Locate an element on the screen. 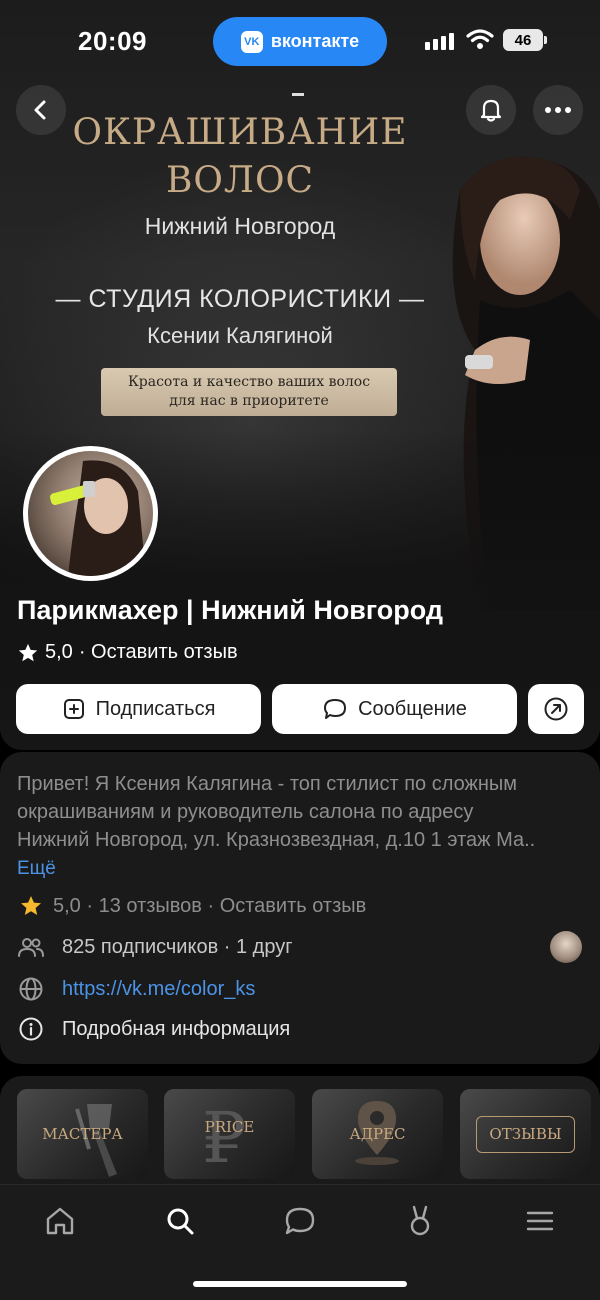  cellular-signal-icon is located at coordinates (439, 41).